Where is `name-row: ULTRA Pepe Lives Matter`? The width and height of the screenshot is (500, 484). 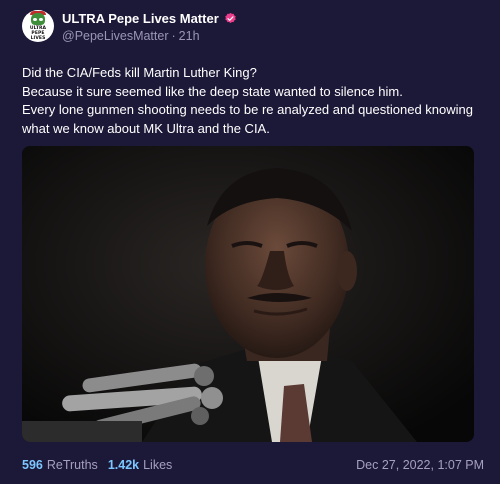
name-row: ULTRA Pepe Lives Matter is located at coordinates (149, 18).